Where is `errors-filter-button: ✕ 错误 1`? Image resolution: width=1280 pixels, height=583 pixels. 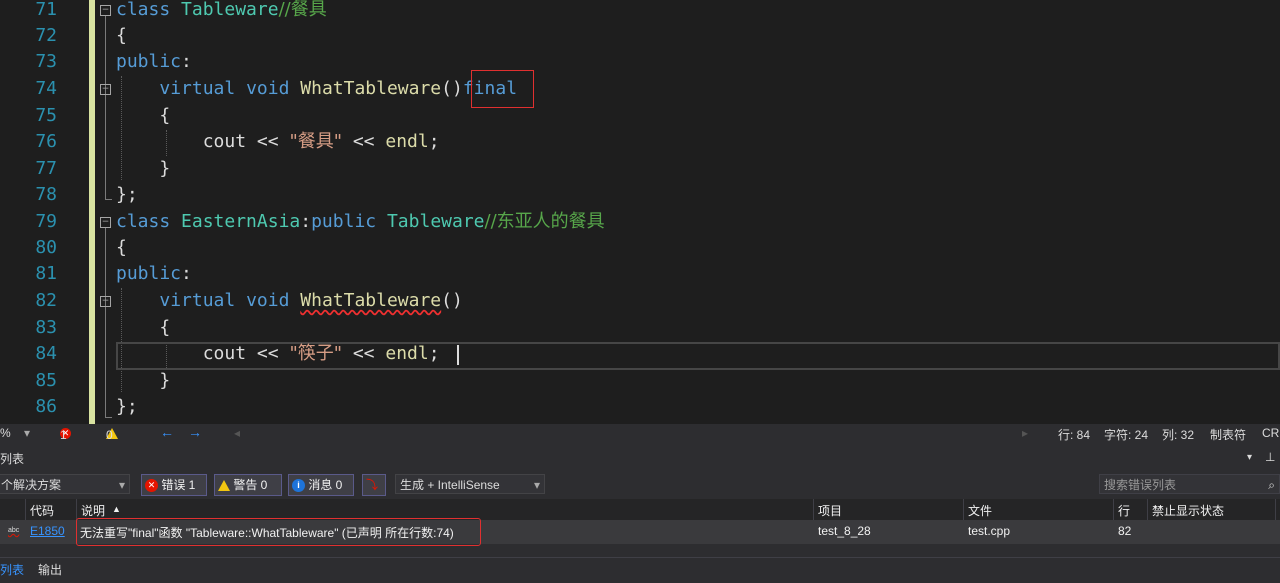
errors-filter-button: ✕ 错误 1 is located at coordinates (174, 485).